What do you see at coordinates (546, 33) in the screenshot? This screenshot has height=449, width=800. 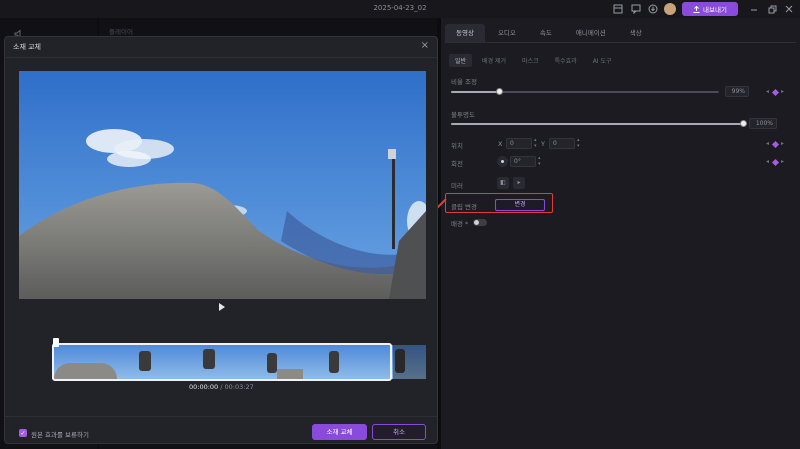 I see `tab-speed: 속도` at bounding box center [546, 33].